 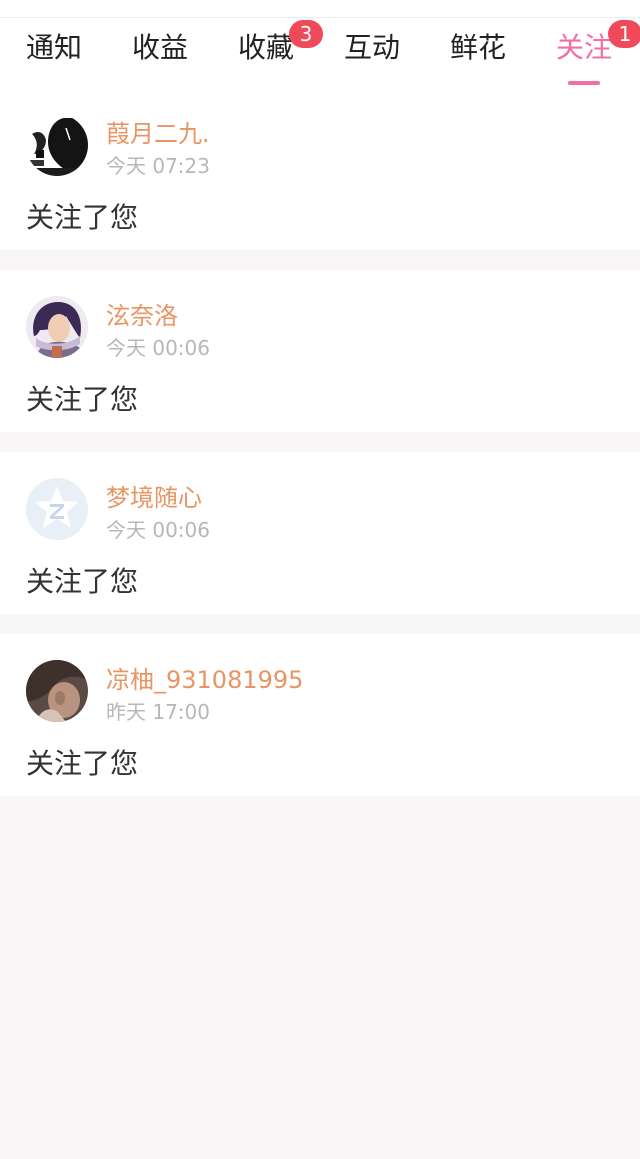 I want to click on tab-earnings: 收益, so click(x=160, y=51).